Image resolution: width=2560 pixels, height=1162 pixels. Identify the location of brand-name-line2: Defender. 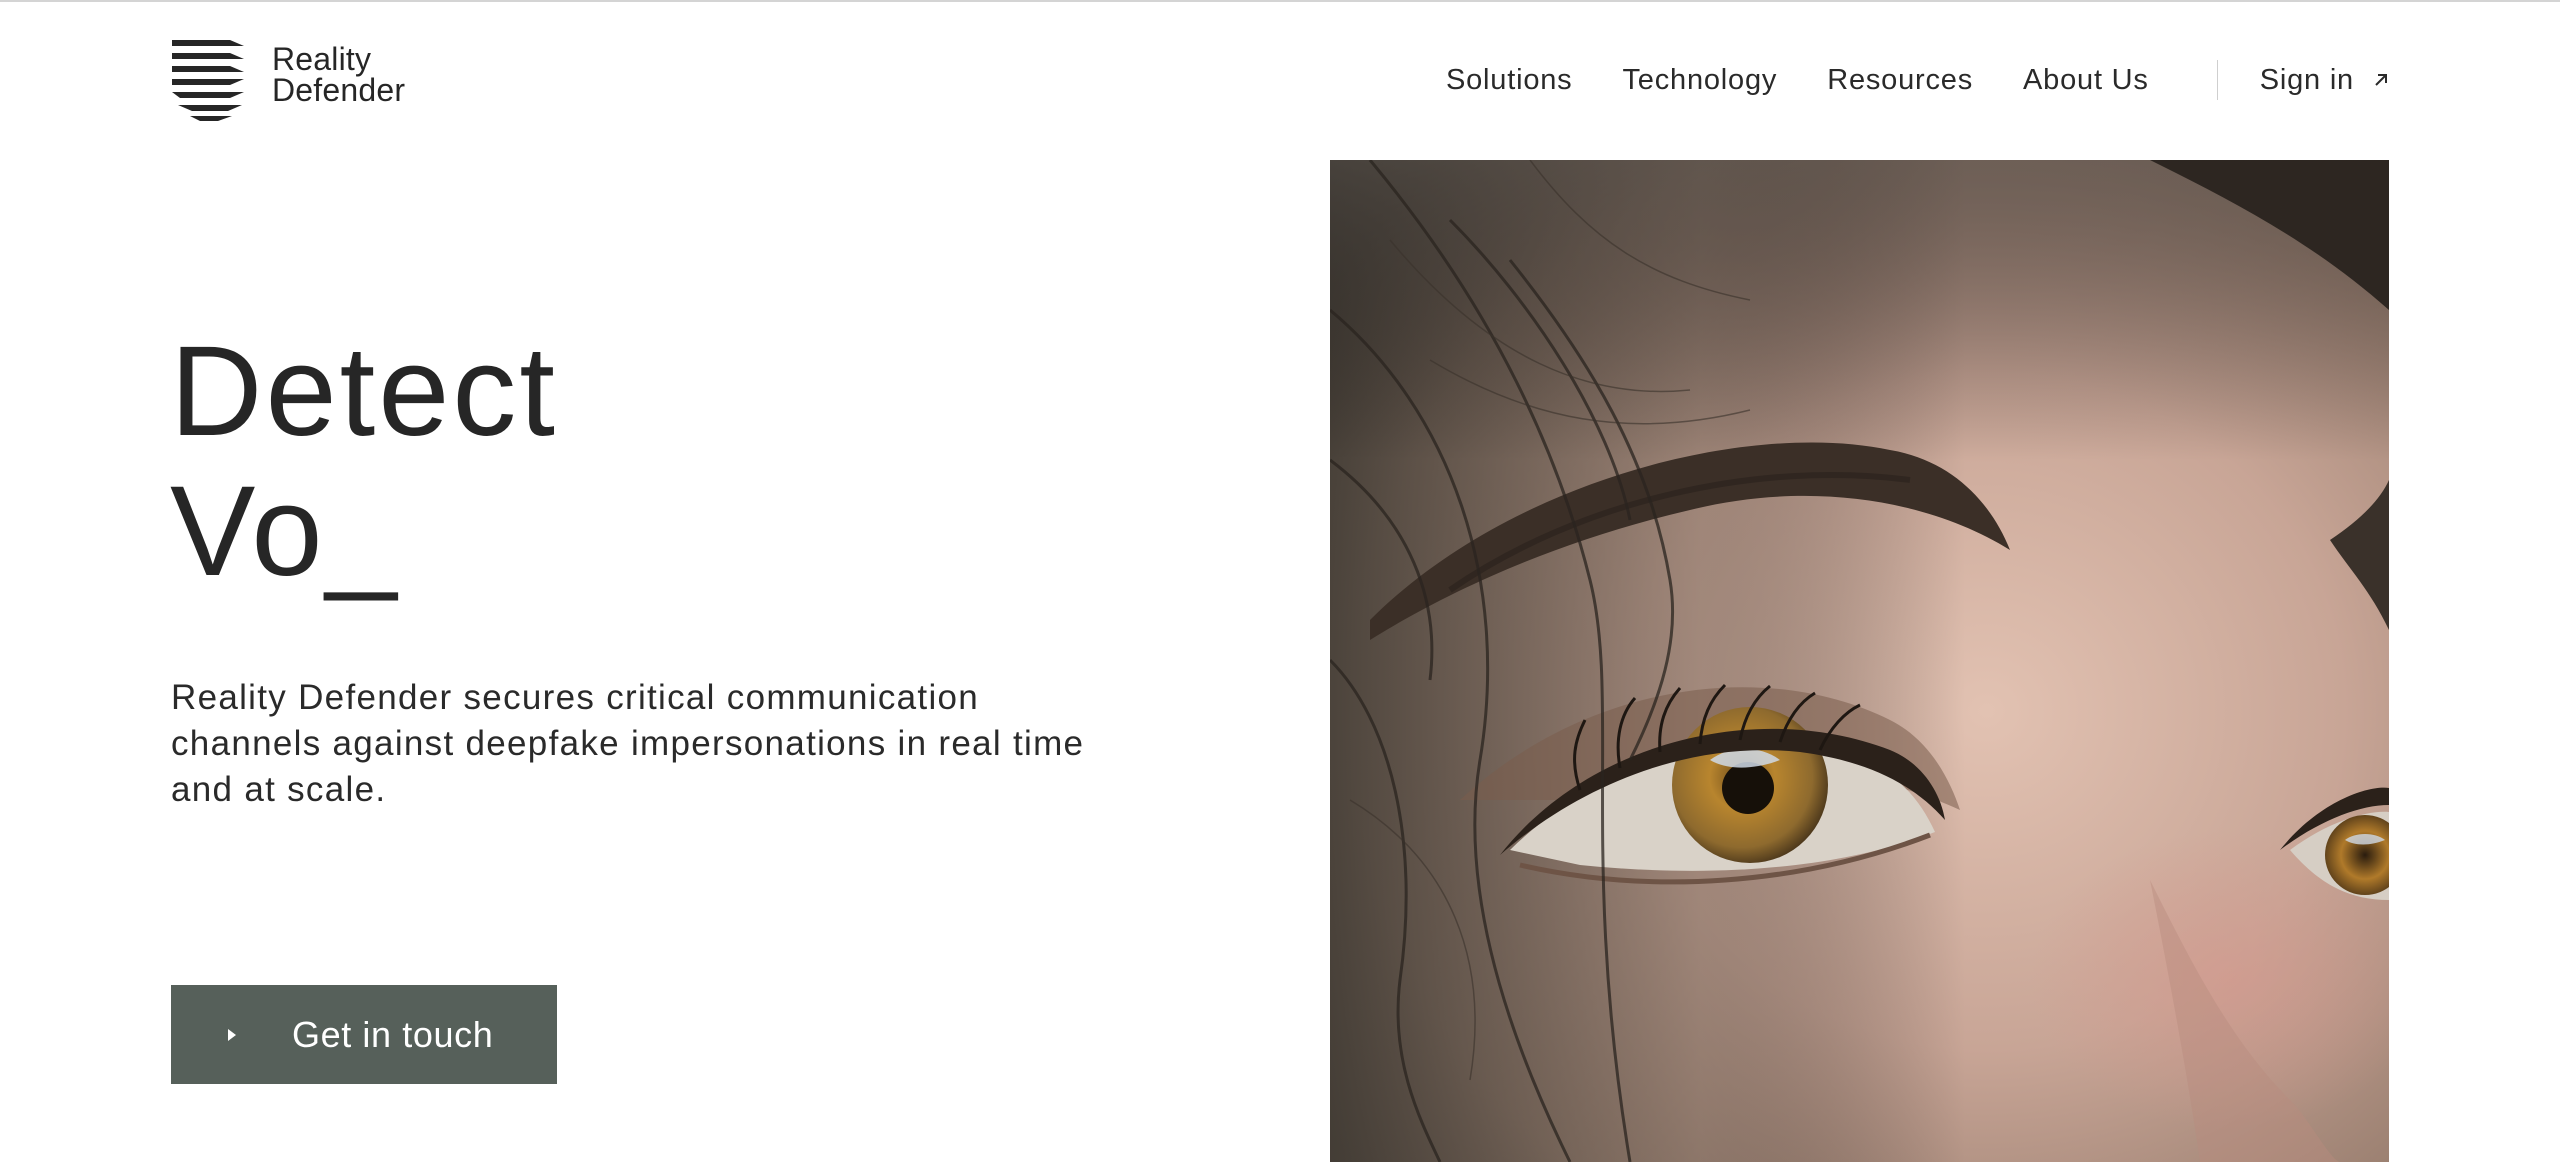
(339, 90).